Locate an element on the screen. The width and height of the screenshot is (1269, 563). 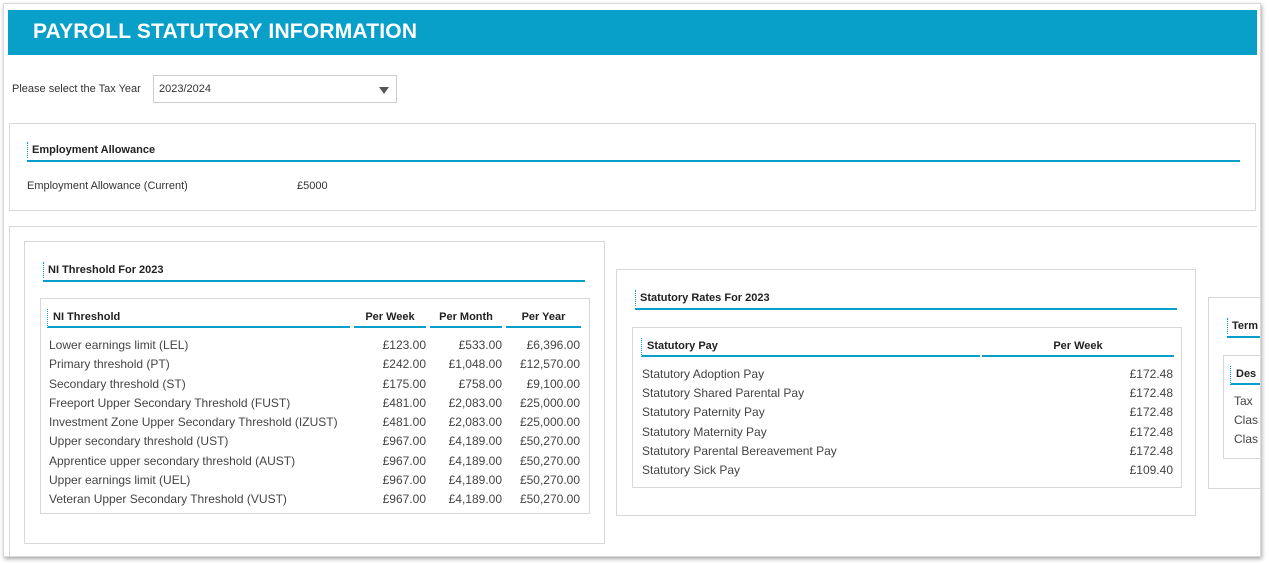
ni-threshold-name: Veteran Upper Secondary Threshold (VUST) is located at coordinates (168, 499).